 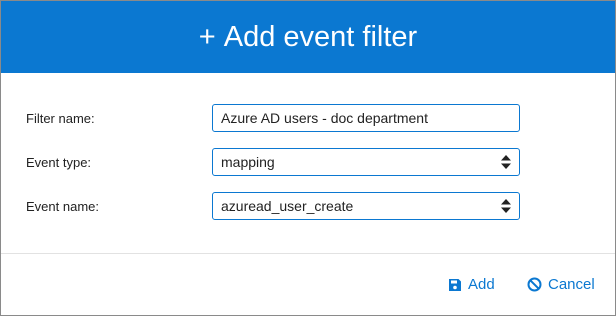 What do you see at coordinates (455, 284) in the screenshot?
I see `floppy-disk-icon` at bounding box center [455, 284].